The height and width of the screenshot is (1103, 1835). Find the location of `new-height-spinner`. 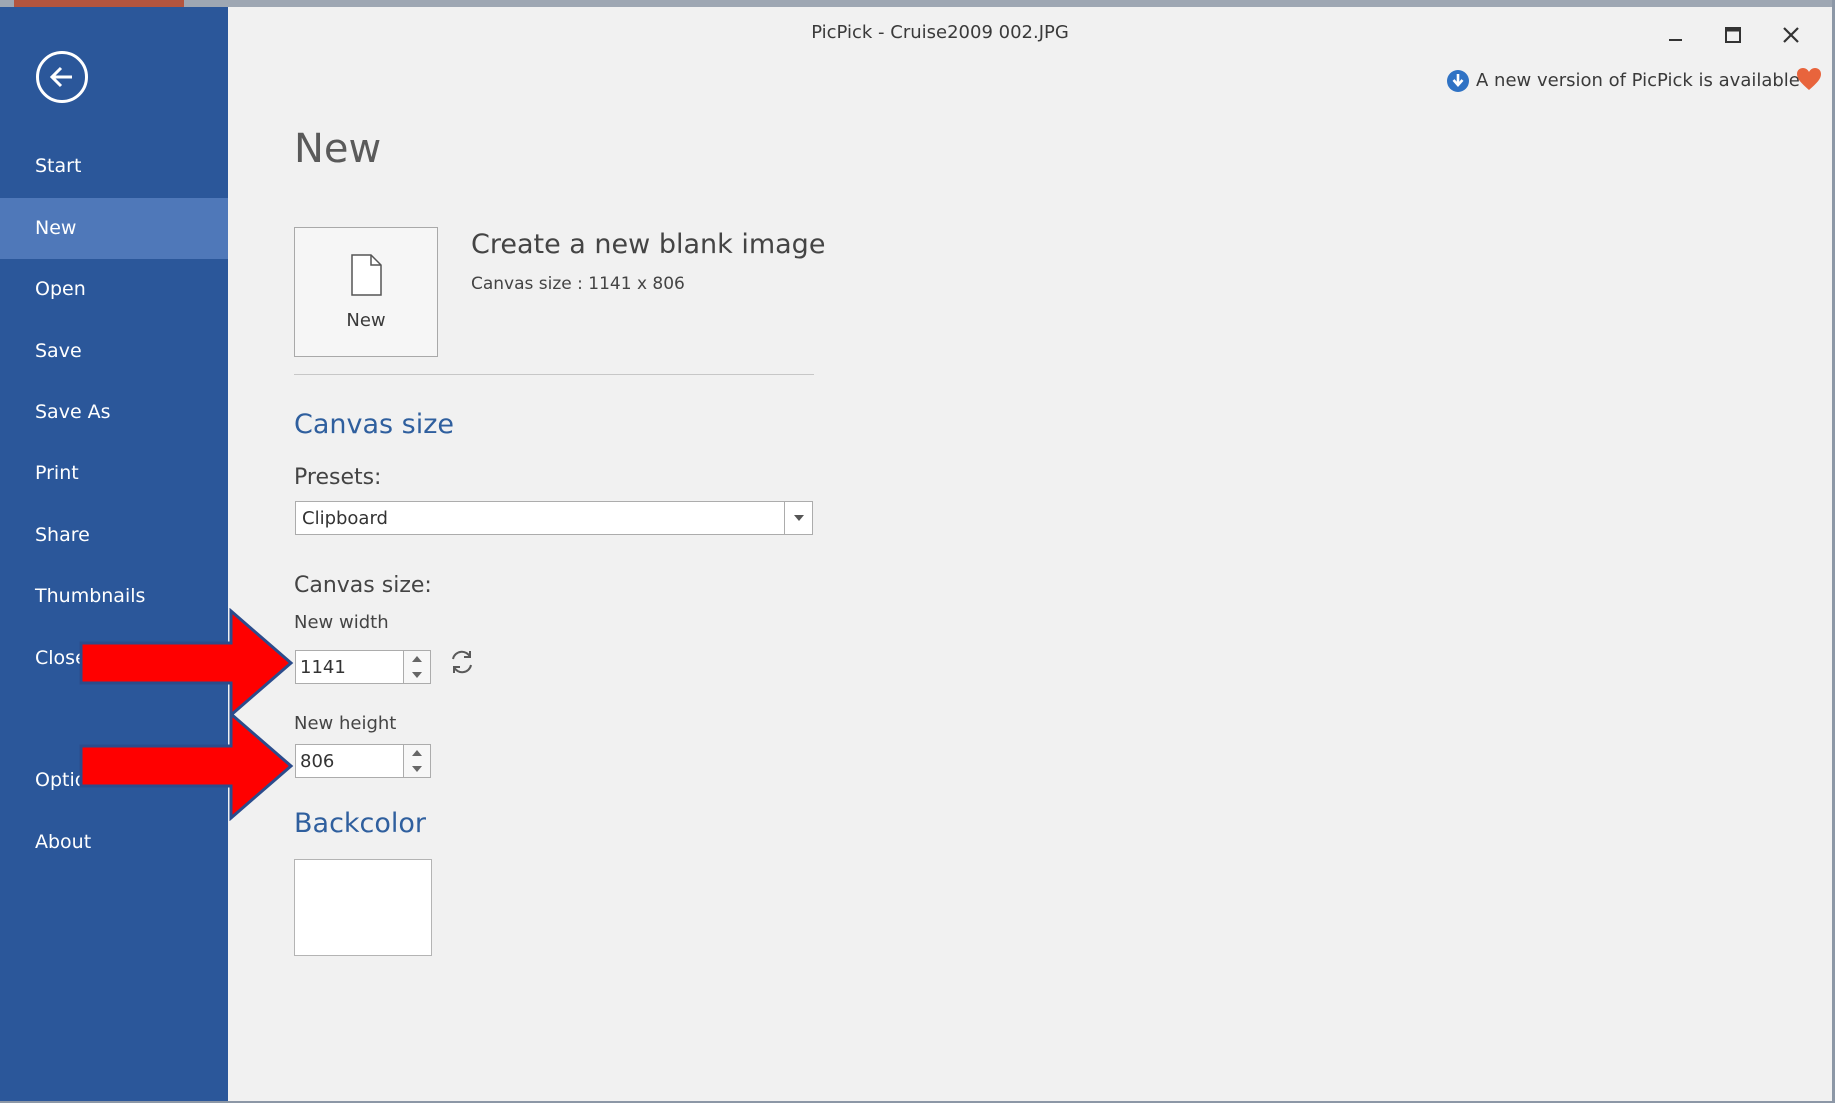

new-height-spinner is located at coordinates (416, 761).